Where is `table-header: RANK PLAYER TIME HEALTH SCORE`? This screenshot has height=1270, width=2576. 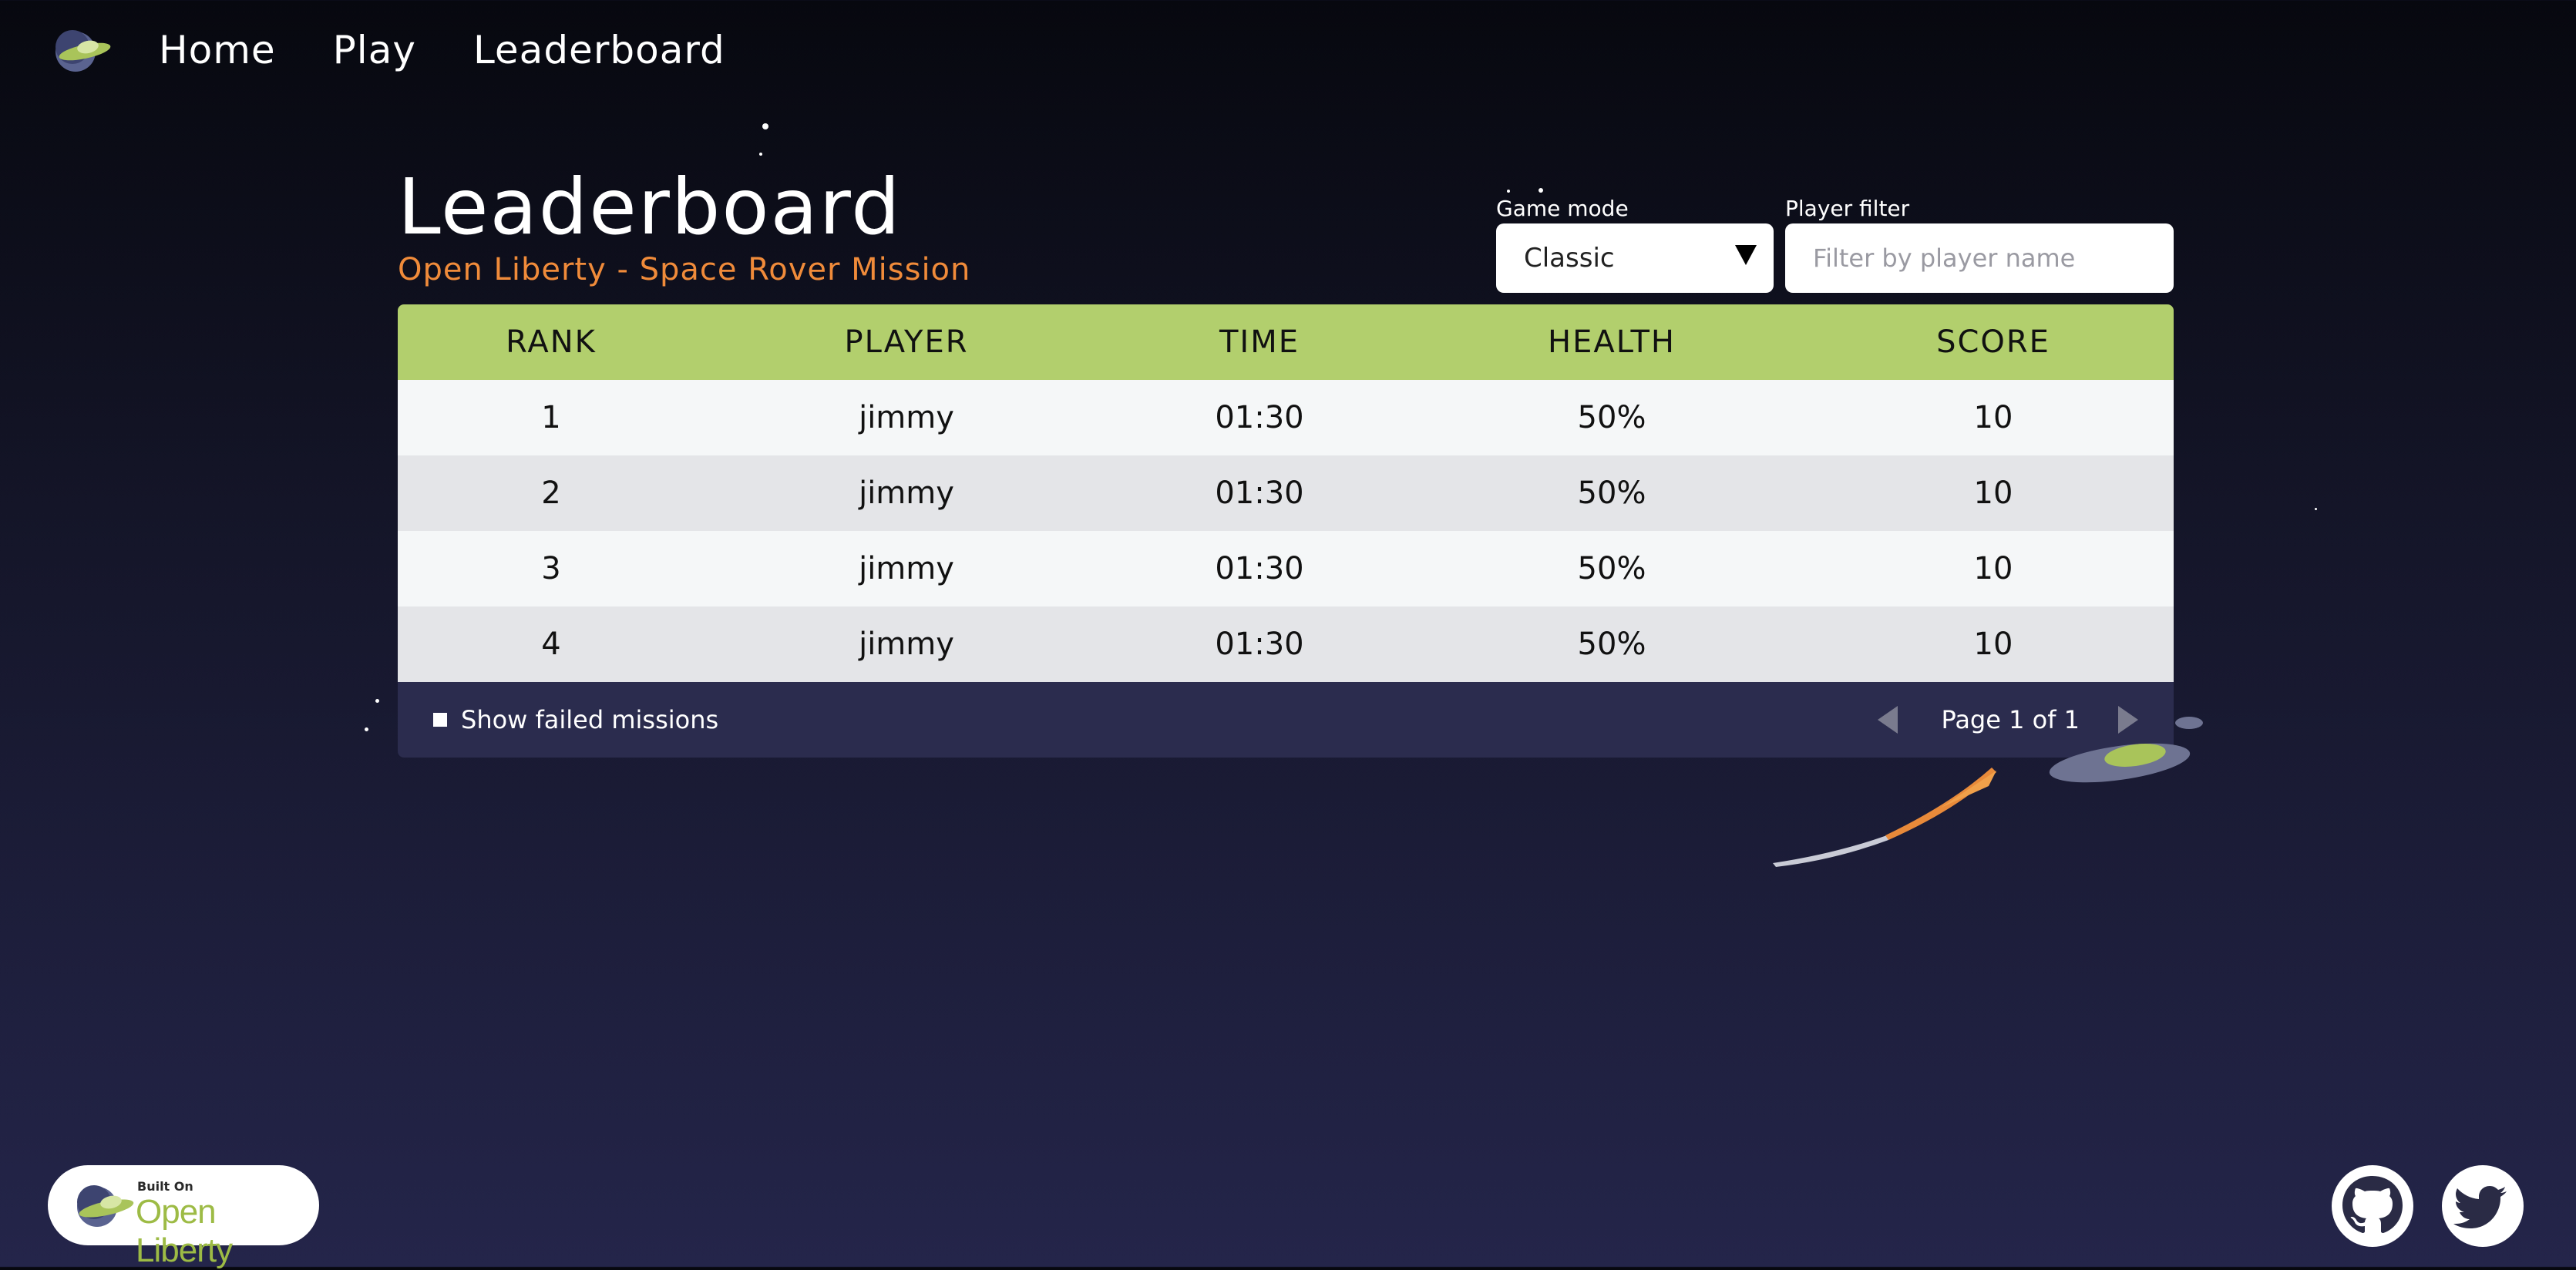
table-header: RANK PLAYER TIME HEALTH SCORE is located at coordinates (1286, 342).